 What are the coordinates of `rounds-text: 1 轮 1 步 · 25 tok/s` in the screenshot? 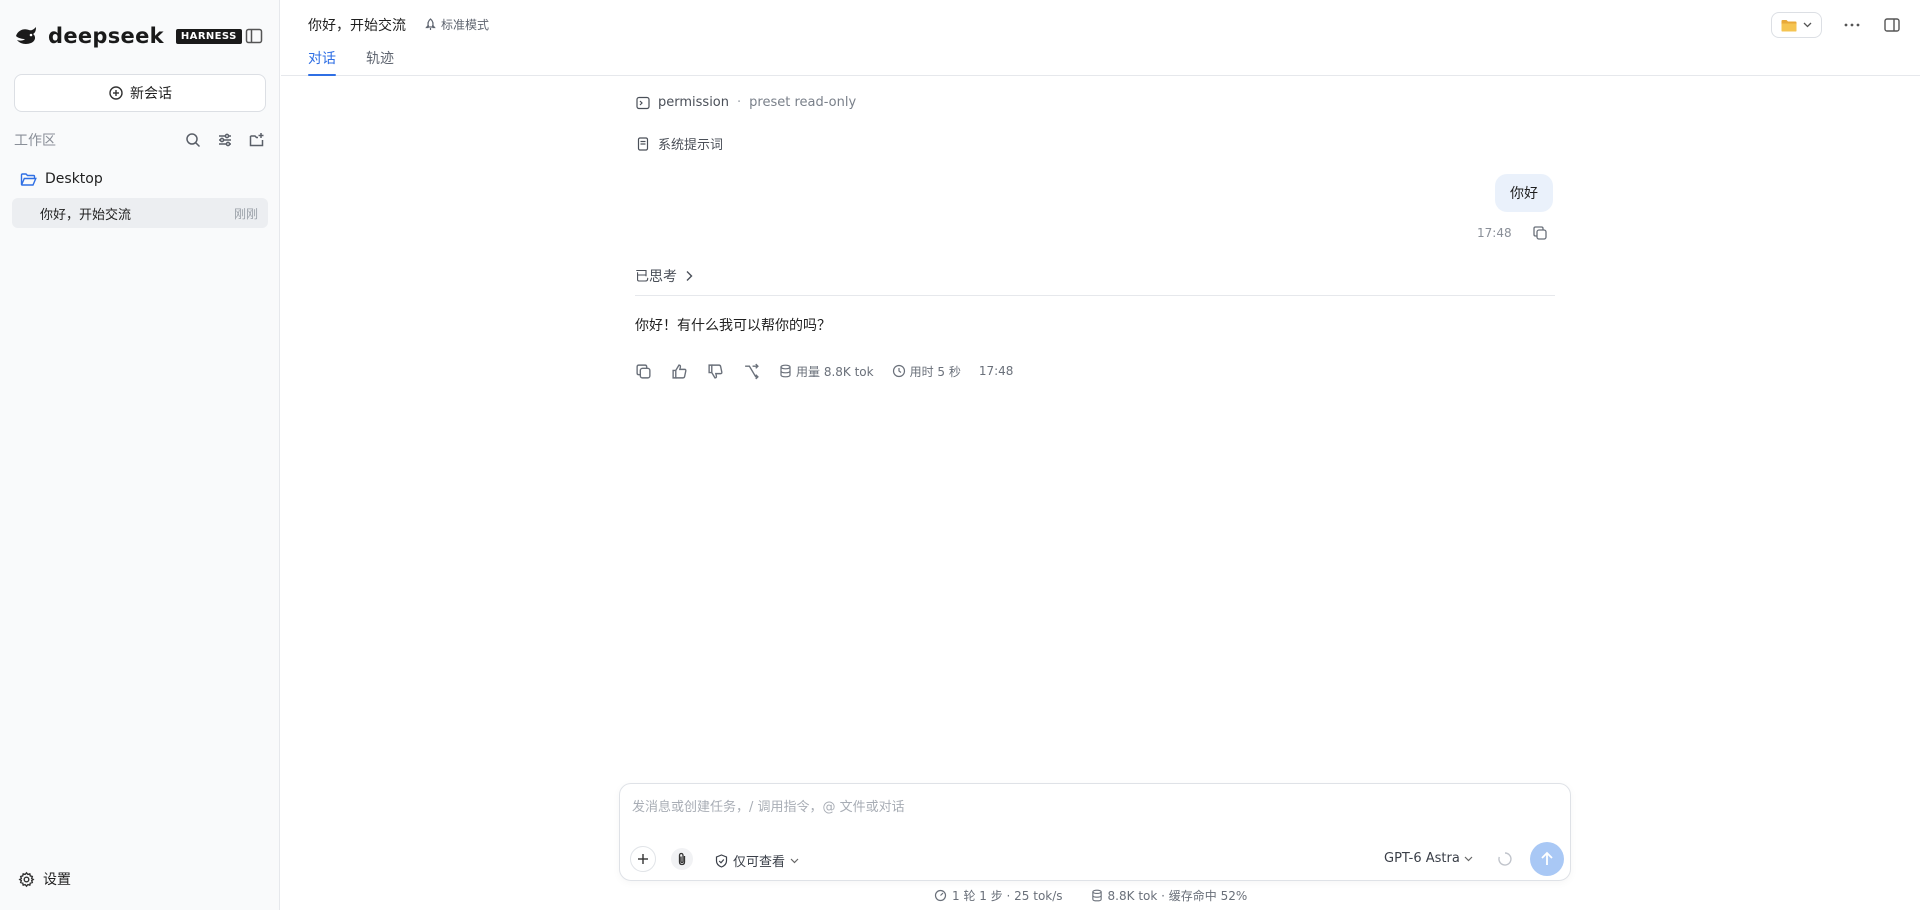 It's located at (1007, 896).